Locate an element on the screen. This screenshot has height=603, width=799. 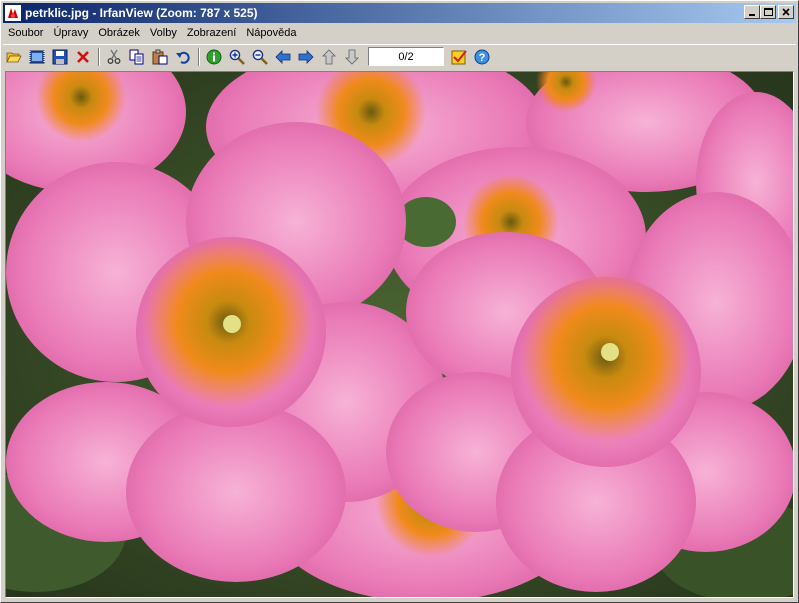
maximize-button is located at coordinates (768, 12).